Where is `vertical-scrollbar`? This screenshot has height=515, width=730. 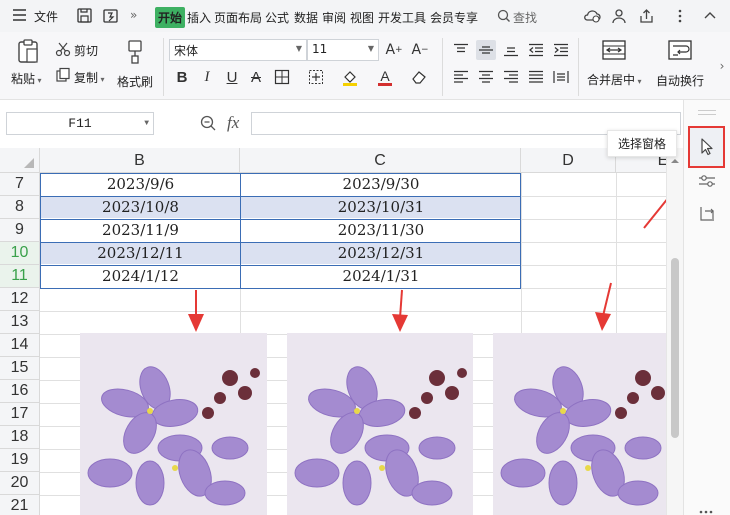 vertical-scrollbar is located at coordinates (674, 331).